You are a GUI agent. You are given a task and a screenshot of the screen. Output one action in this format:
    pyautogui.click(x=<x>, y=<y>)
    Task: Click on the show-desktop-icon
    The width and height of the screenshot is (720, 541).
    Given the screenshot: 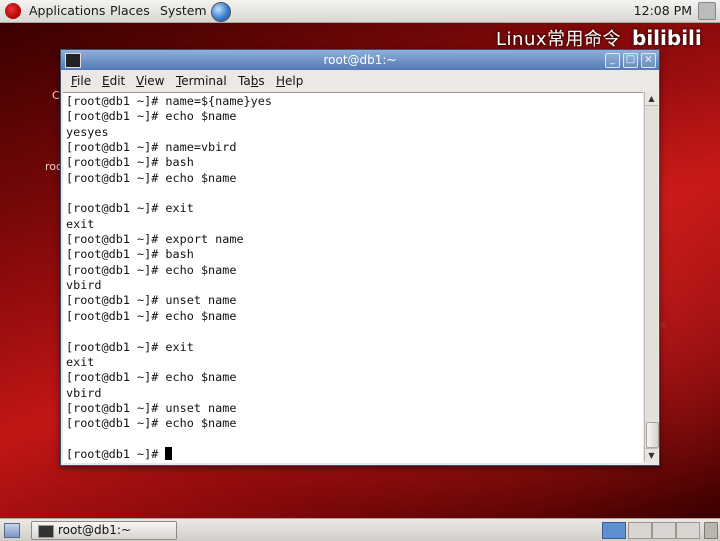 What is the action you would take?
    pyautogui.click(x=12, y=530)
    